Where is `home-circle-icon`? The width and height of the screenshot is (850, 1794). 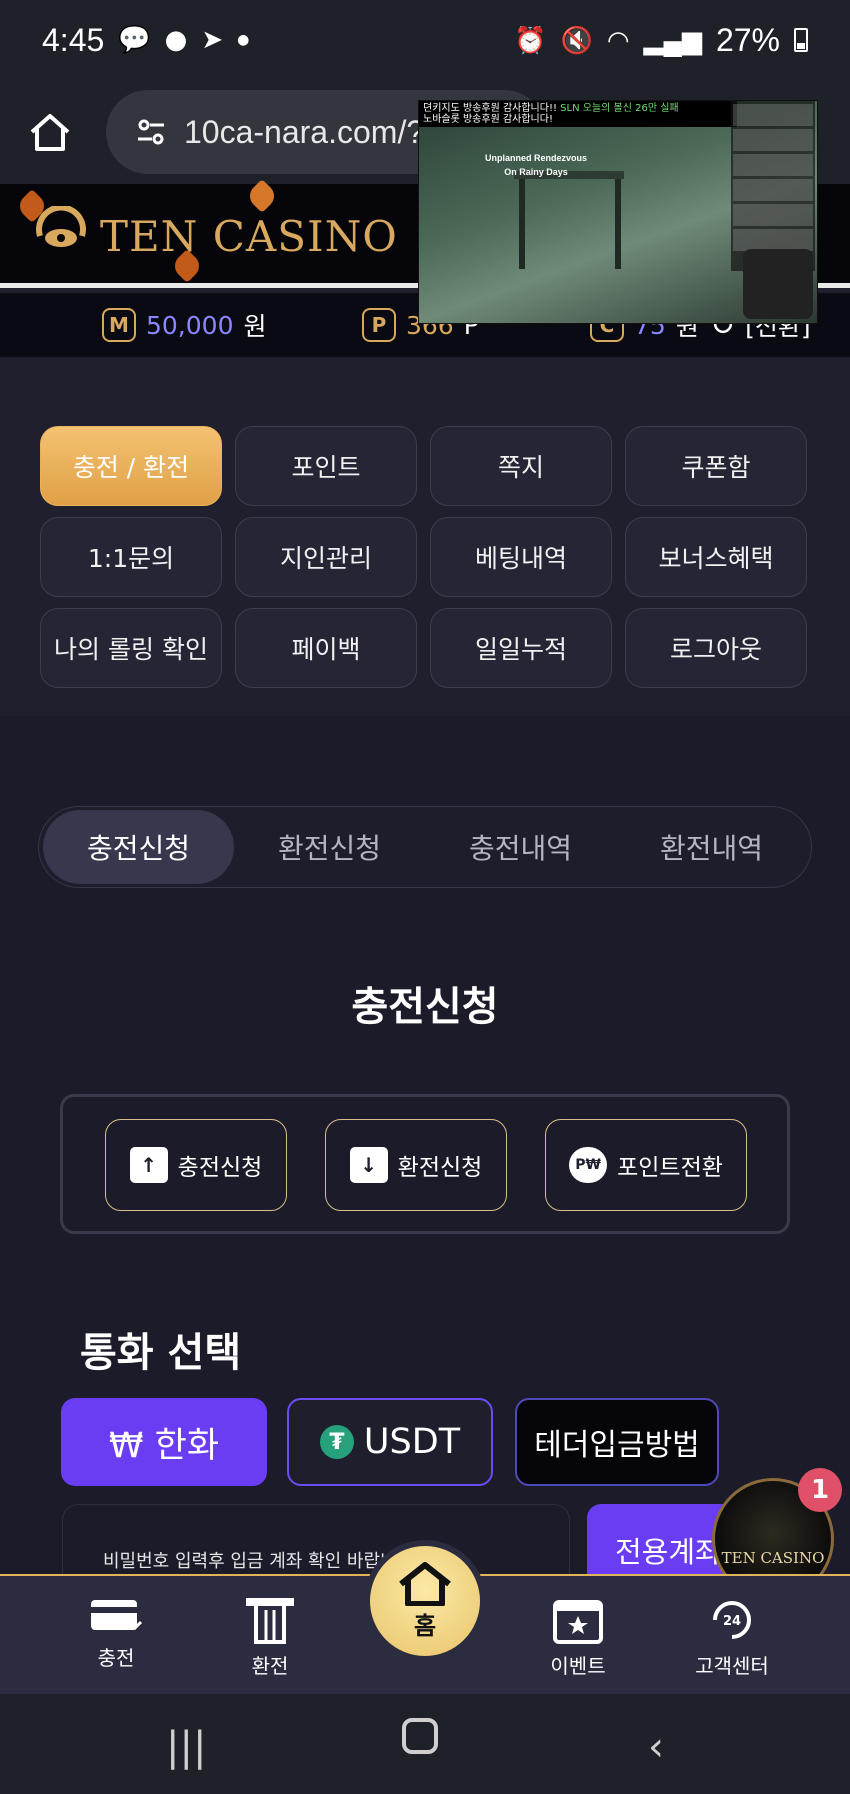 home-circle-icon is located at coordinates (420, 1741).